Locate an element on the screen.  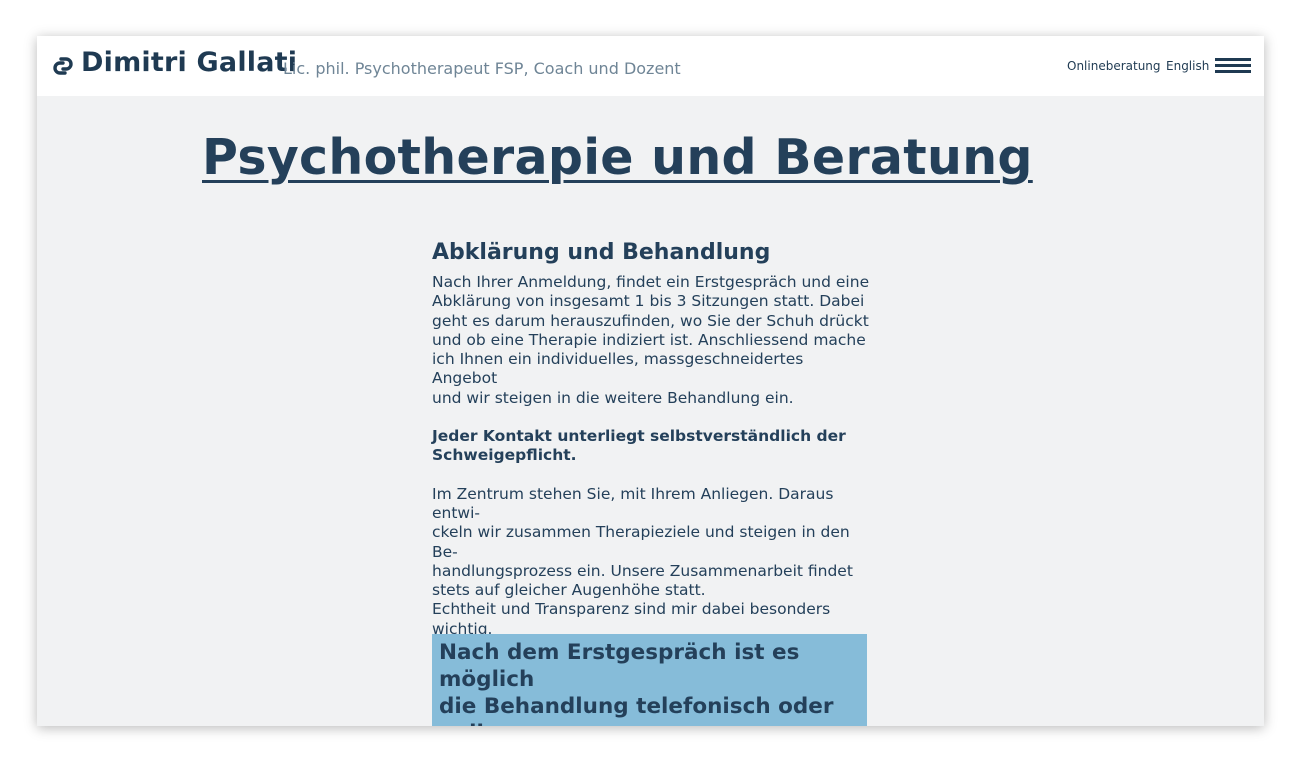
hamburger-menu-icon is located at coordinates (1233, 66).